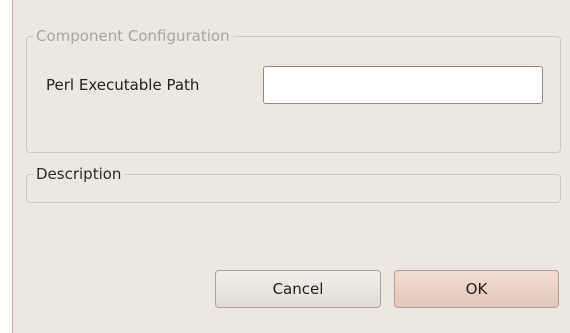  I want to click on component-configuration-title: Component Configuration, so click(133, 36).